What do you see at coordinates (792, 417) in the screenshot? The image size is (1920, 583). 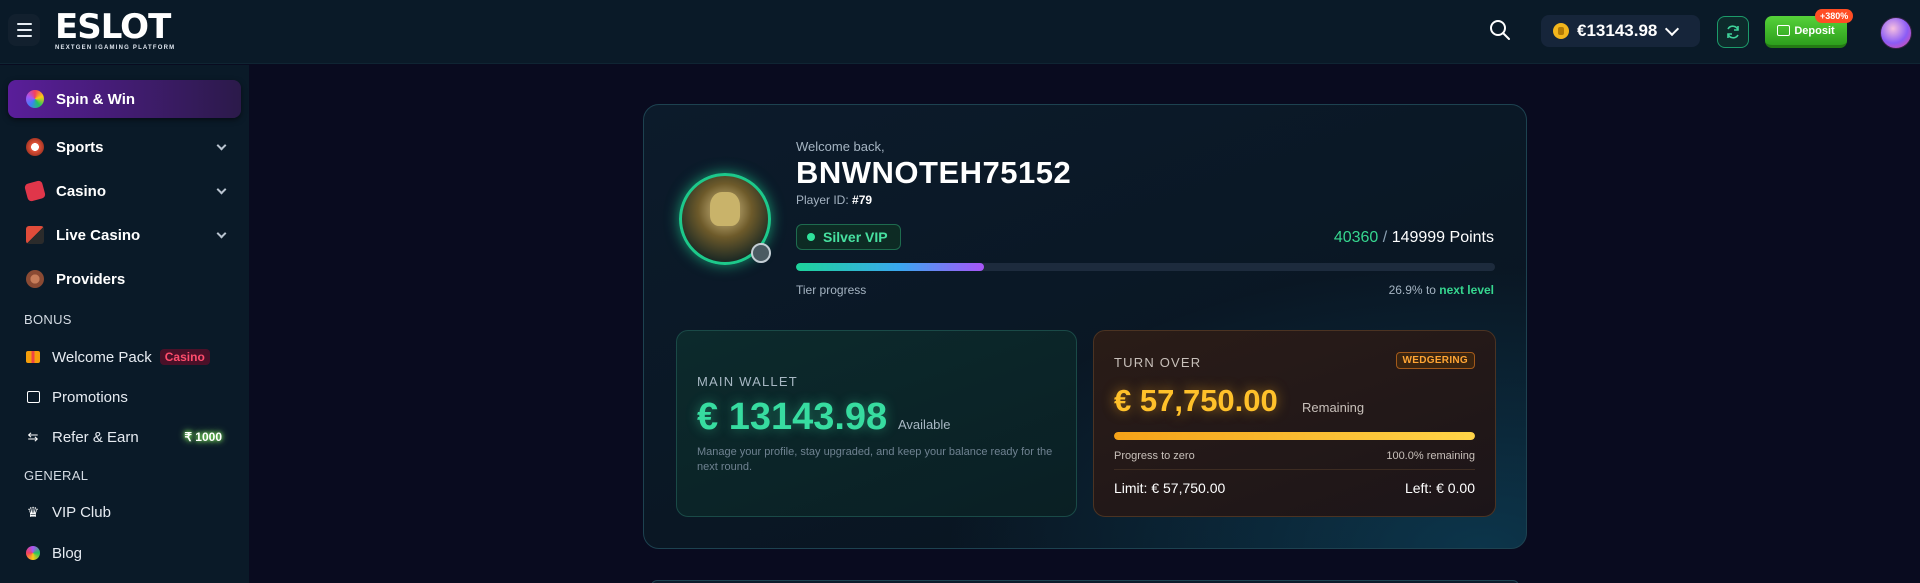 I see `wallet-amount: € 13143.98` at bounding box center [792, 417].